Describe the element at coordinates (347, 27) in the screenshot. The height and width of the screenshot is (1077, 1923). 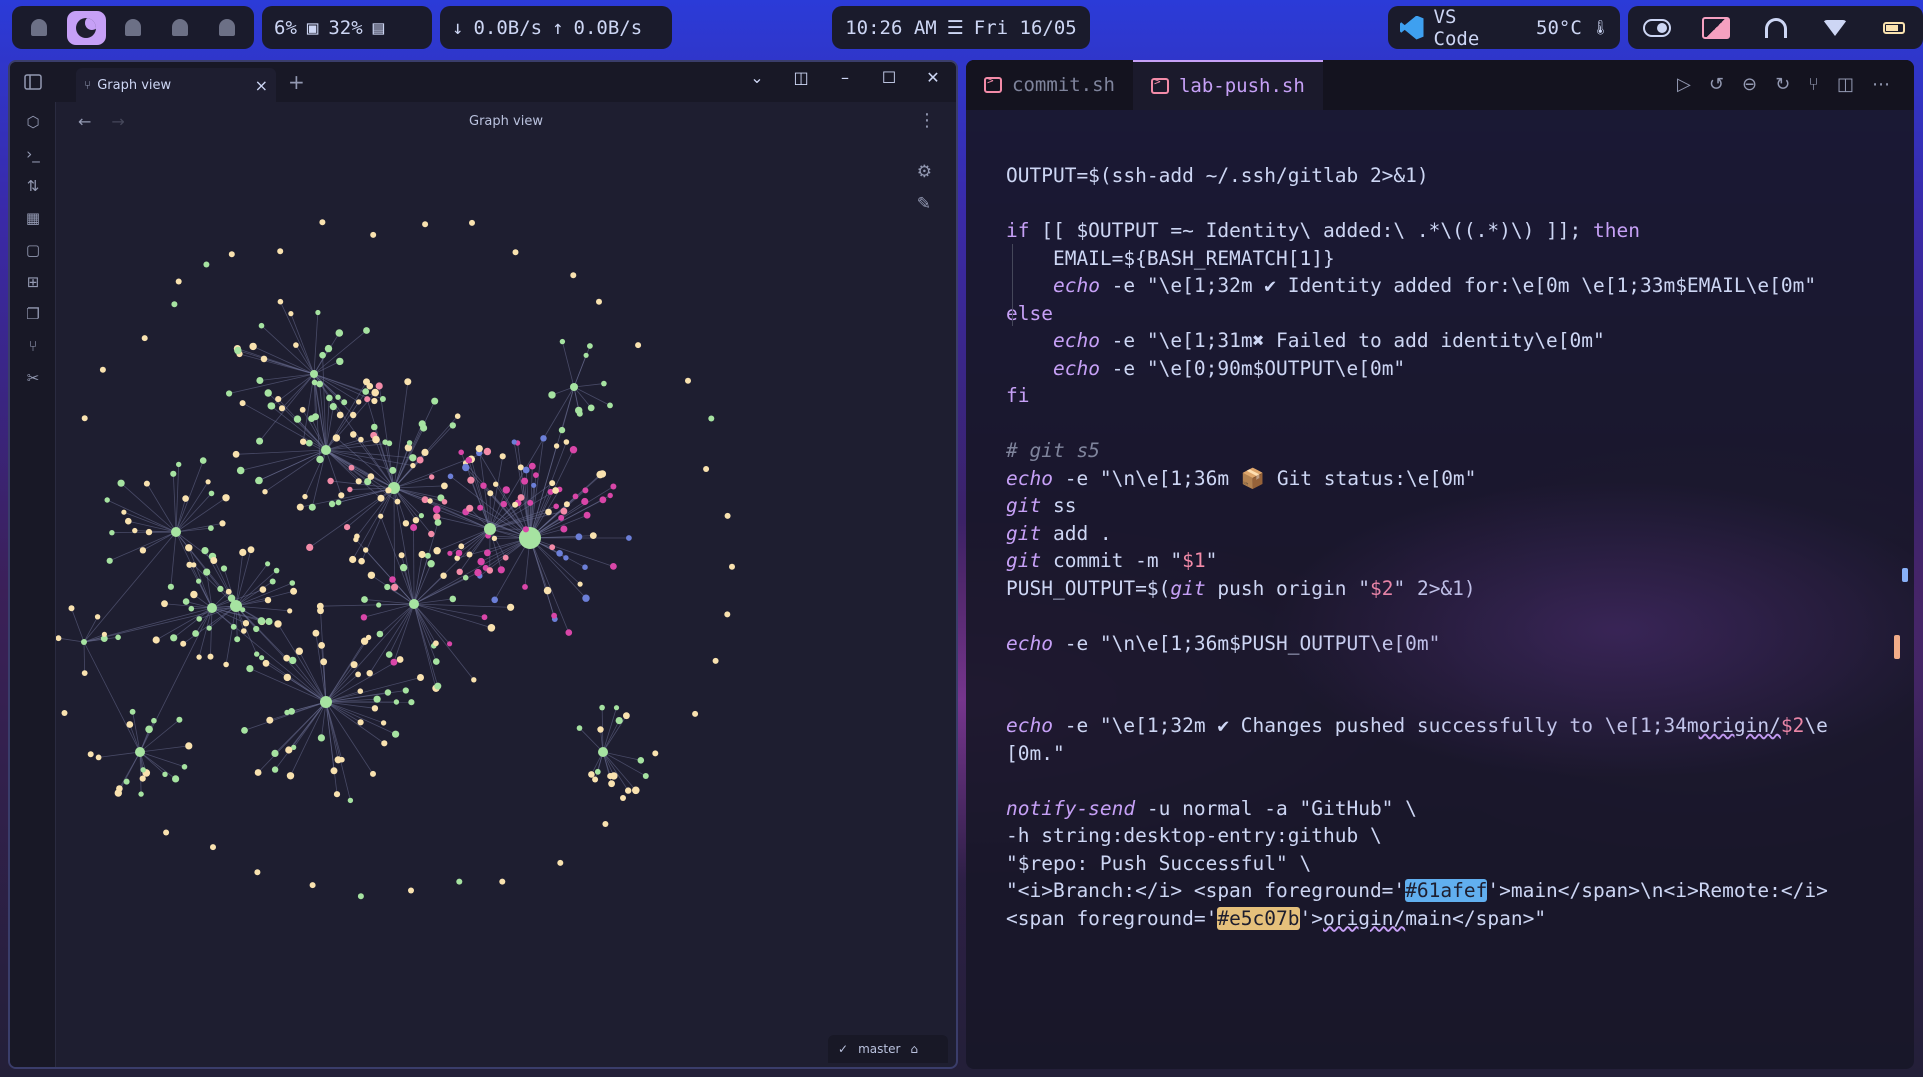
I see `resource-monitor: 6% ▣ 32% ▤` at that location.